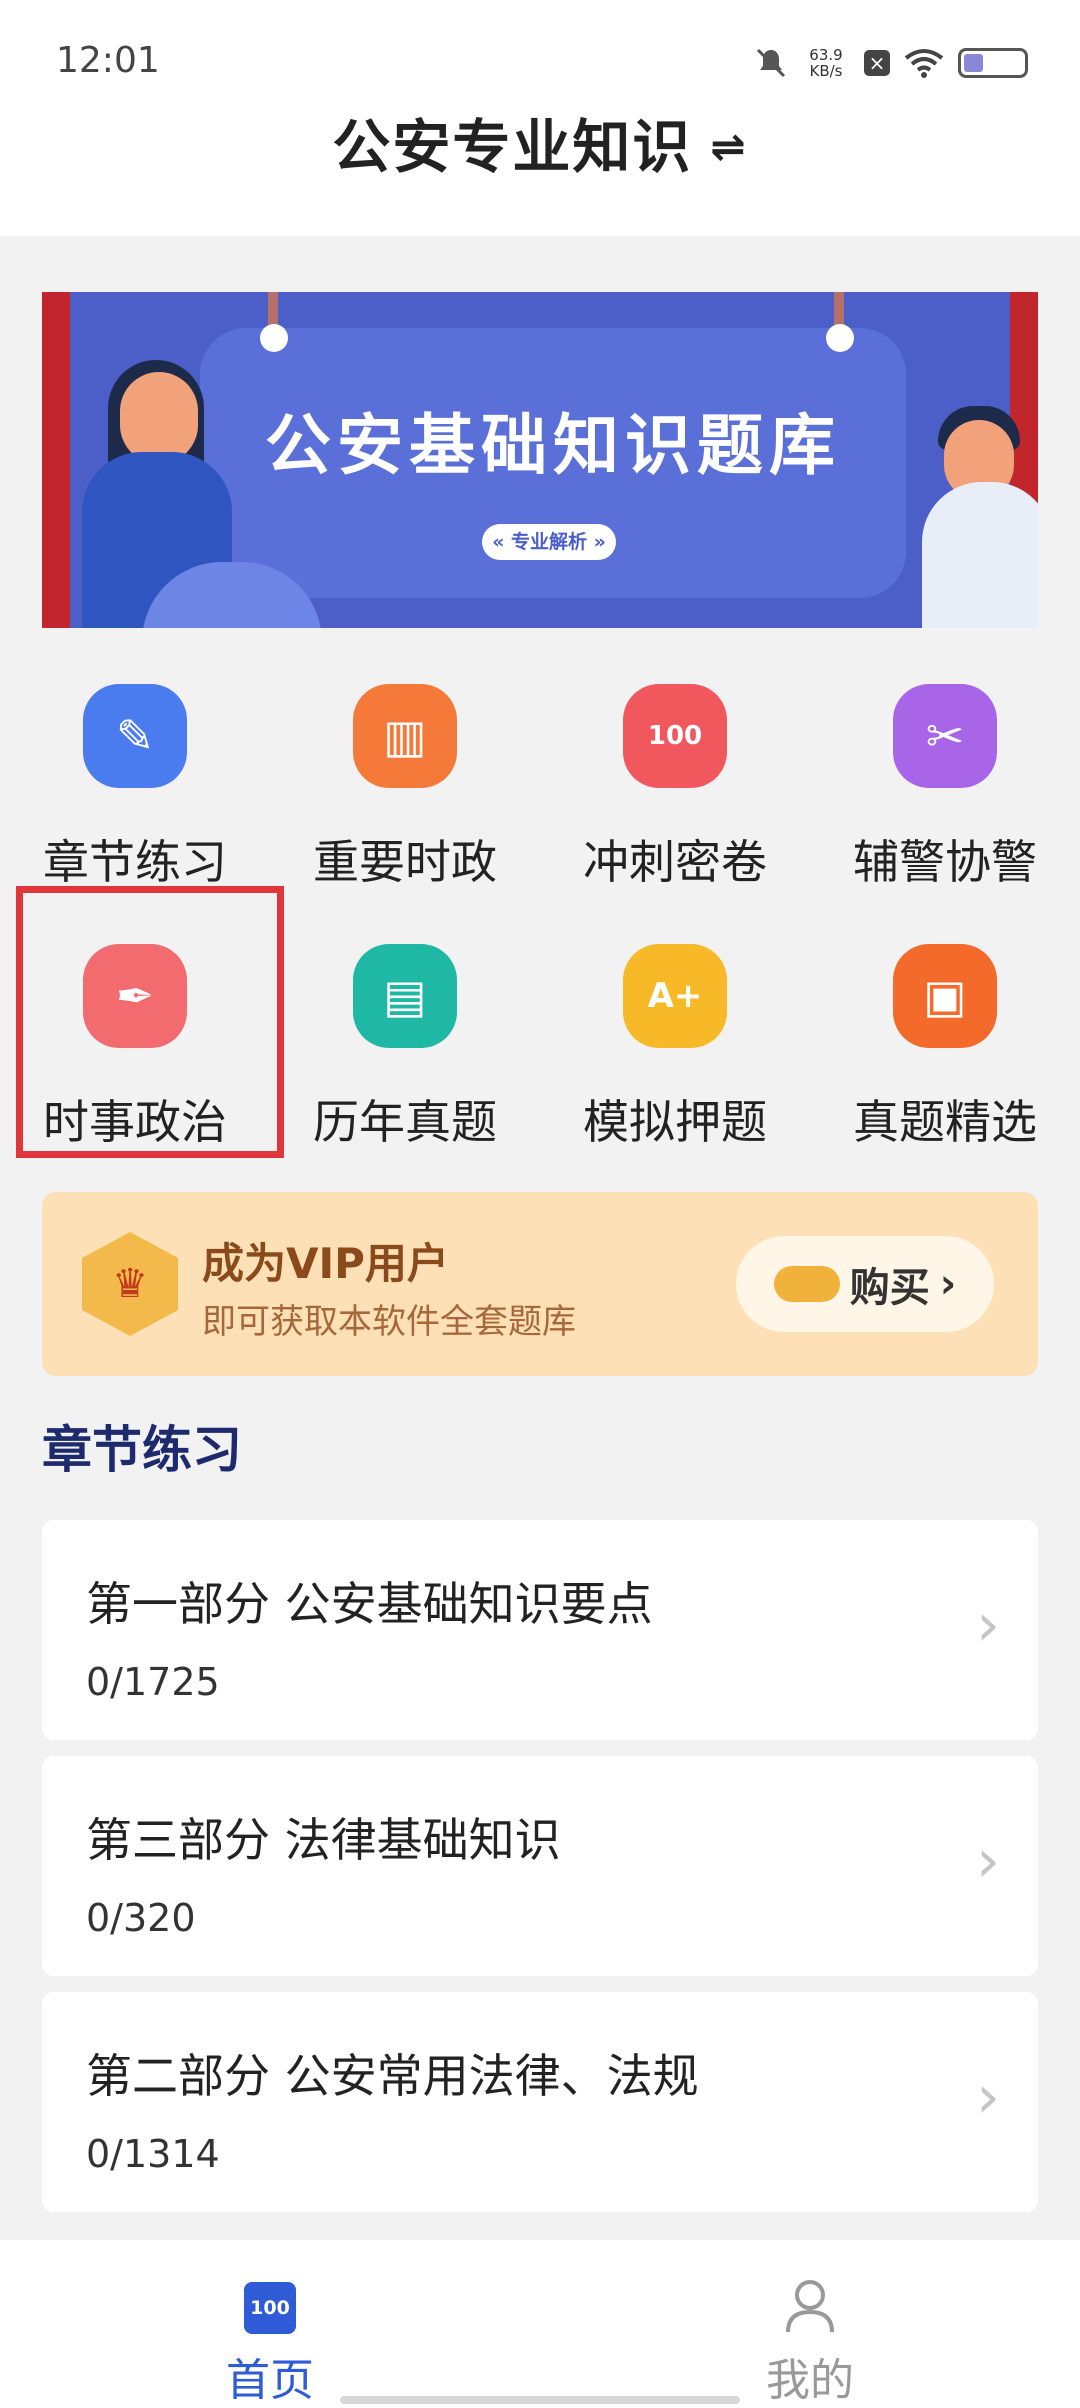 The height and width of the screenshot is (2408, 1080). What do you see at coordinates (945, 736) in the screenshot?
I see `tools-icon: ✂` at bounding box center [945, 736].